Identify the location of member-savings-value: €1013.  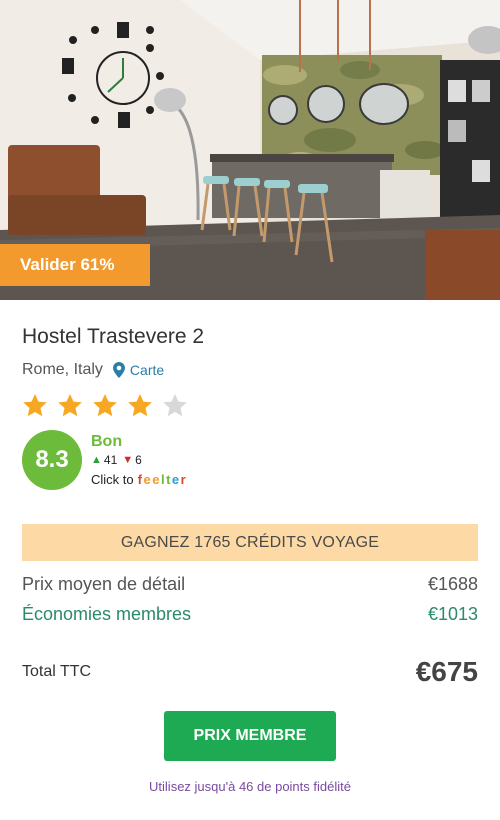
(452, 614).